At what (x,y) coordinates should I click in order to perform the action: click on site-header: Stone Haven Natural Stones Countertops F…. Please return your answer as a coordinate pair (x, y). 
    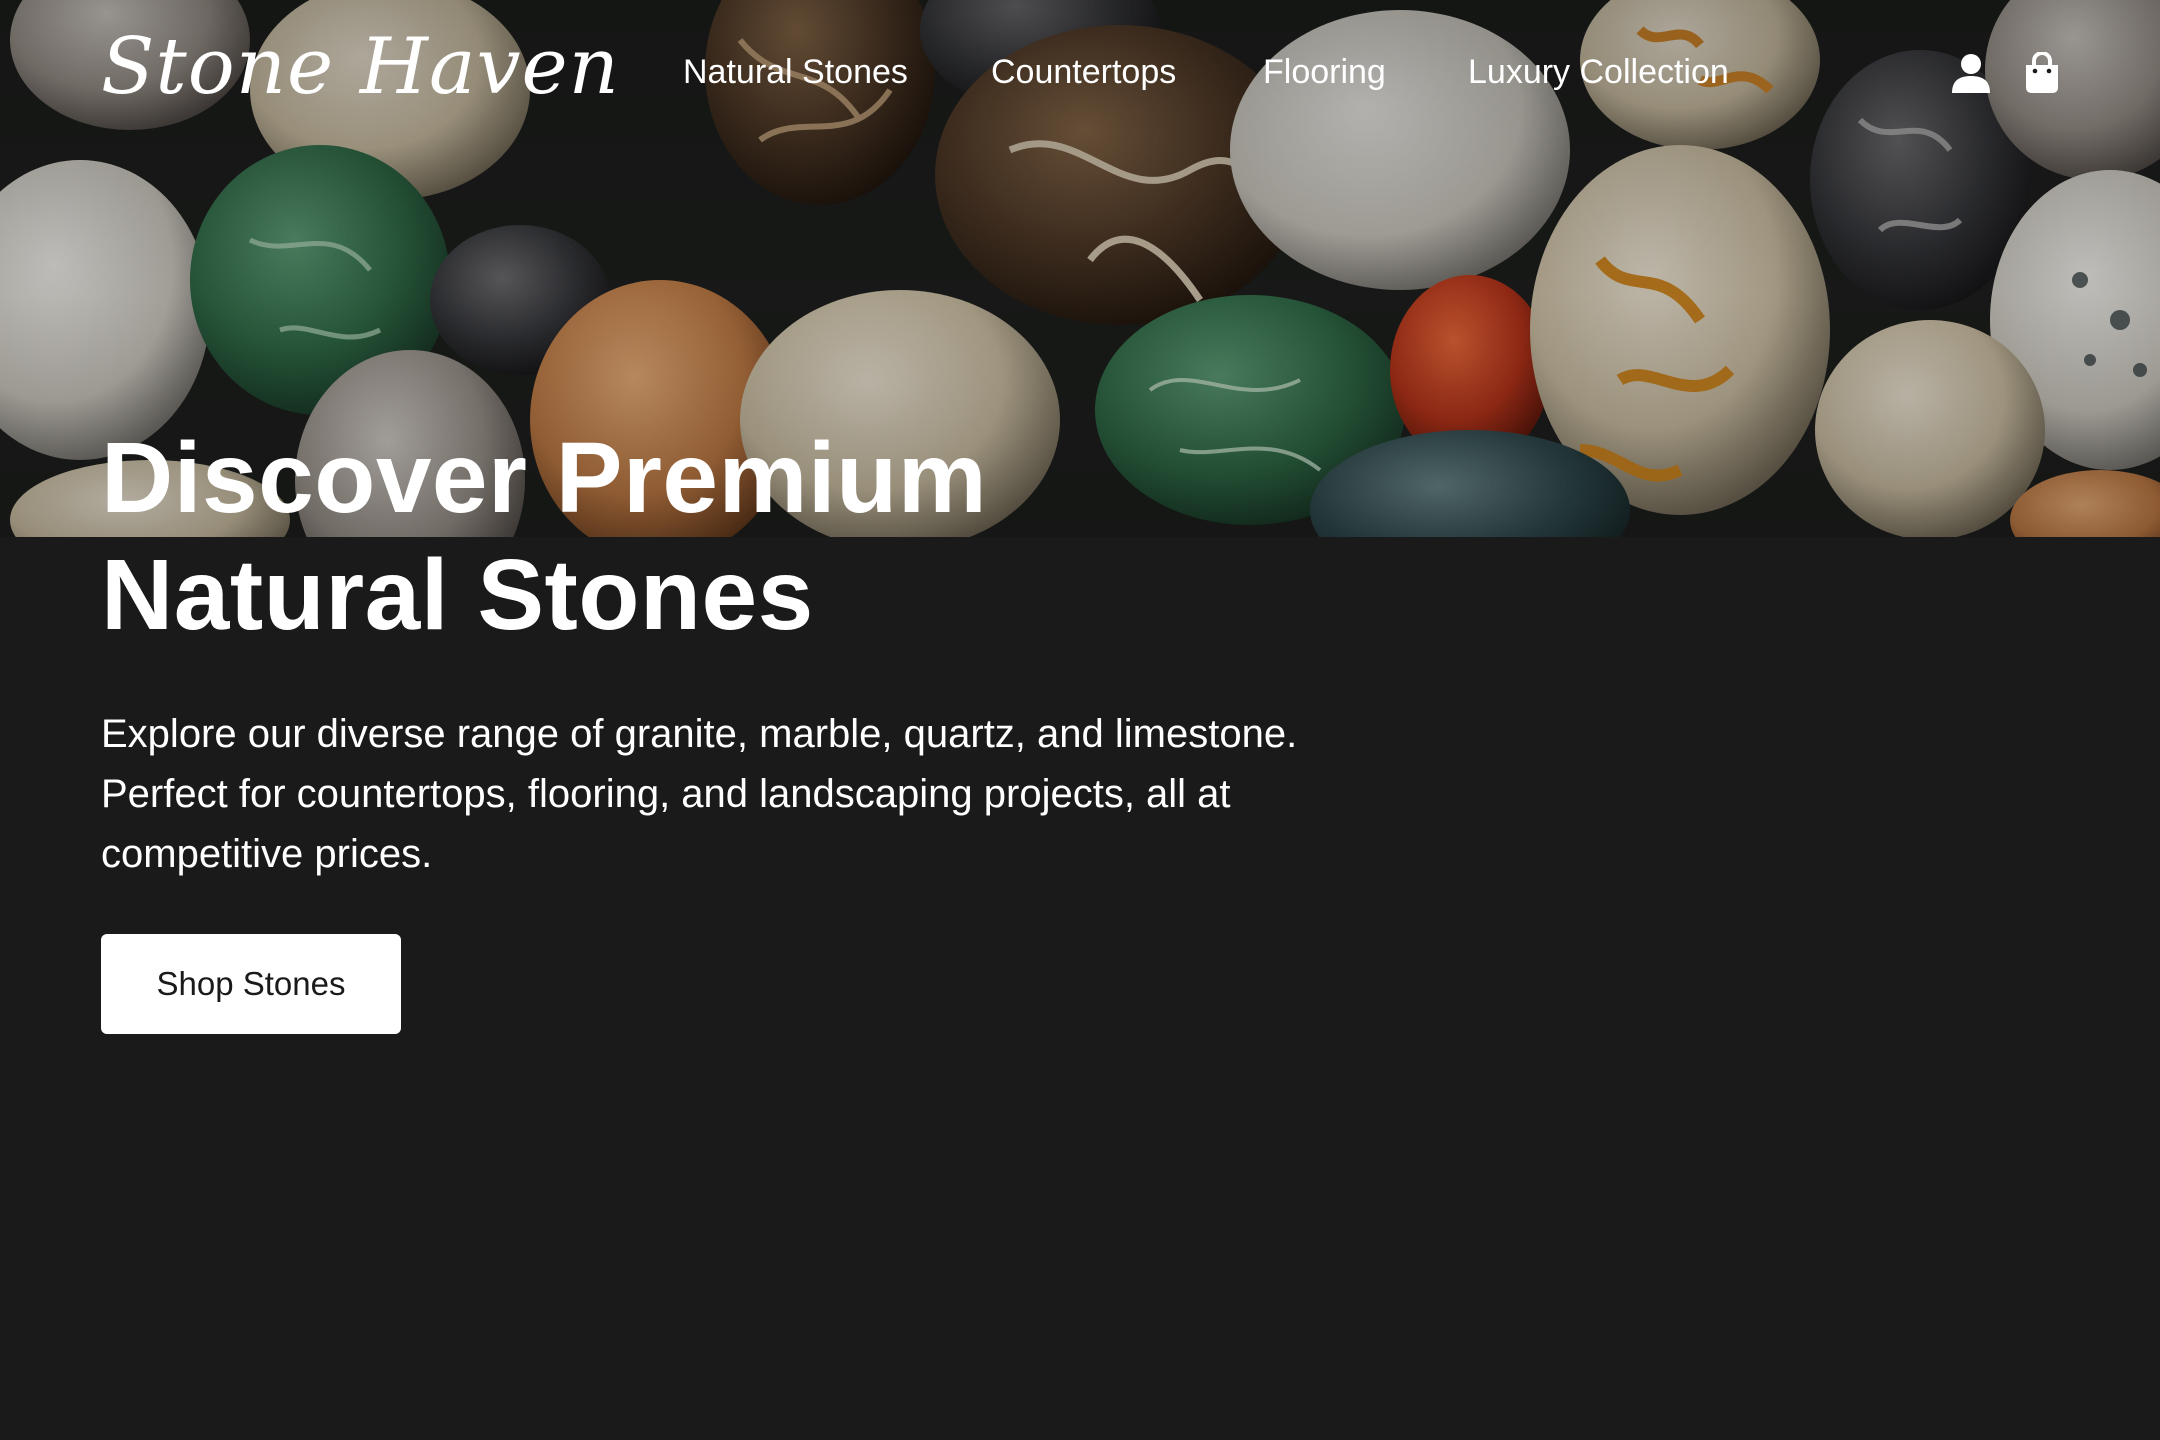
    Looking at the image, I should click on (1080, 75).